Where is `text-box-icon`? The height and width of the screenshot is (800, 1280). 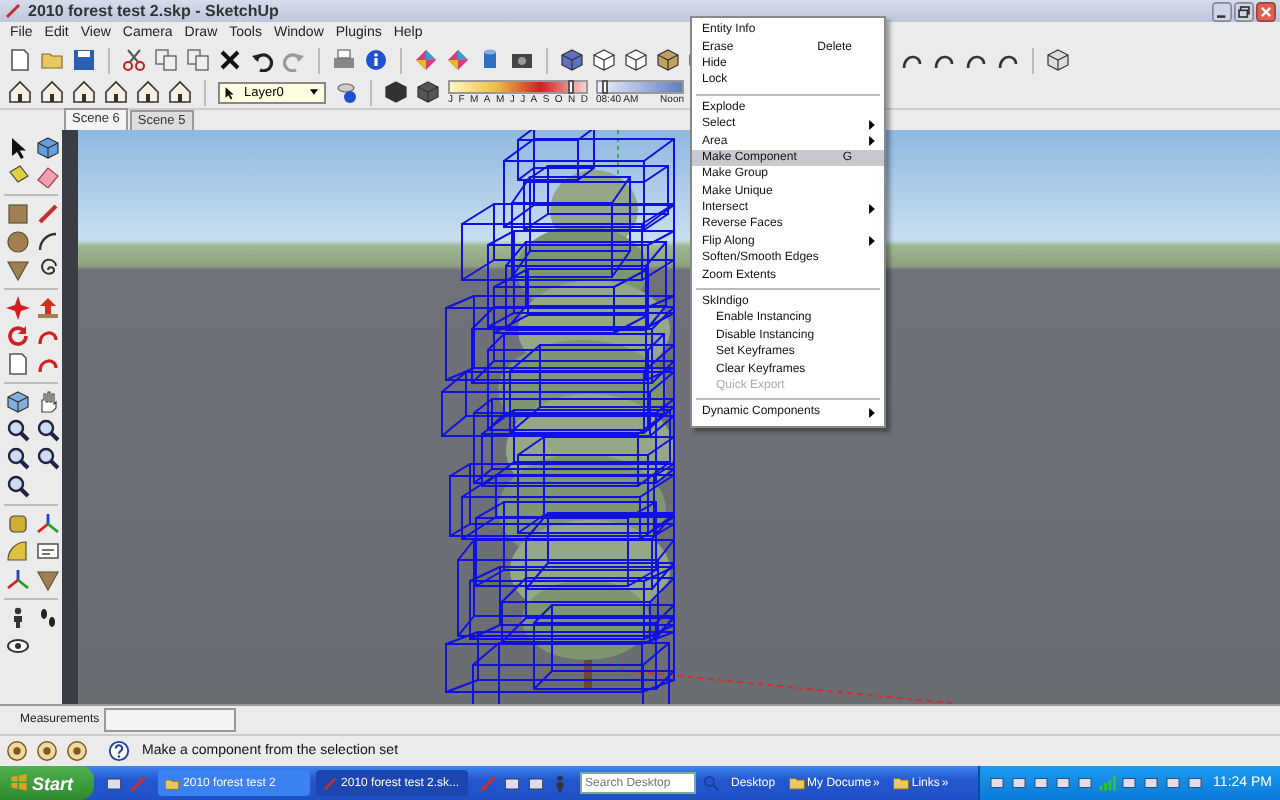 text-box-icon is located at coordinates (48, 552).